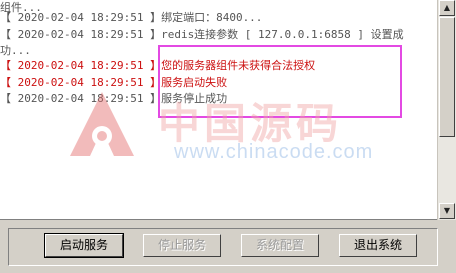 The width and height of the screenshot is (456, 273). What do you see at coordinates (447, 77) in the screenshot?
I see `scrollbar-thumb` at bounding box center [447, 77].